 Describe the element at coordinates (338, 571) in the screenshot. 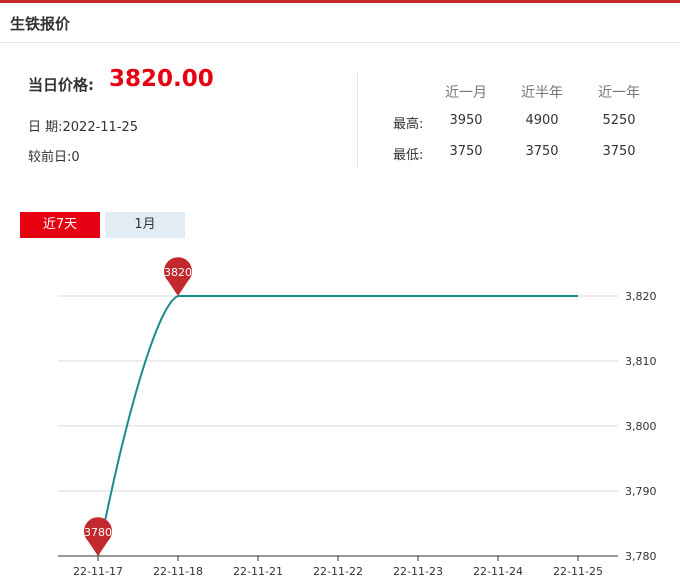

I see `x-tick-label: 22-11-22` at that location.